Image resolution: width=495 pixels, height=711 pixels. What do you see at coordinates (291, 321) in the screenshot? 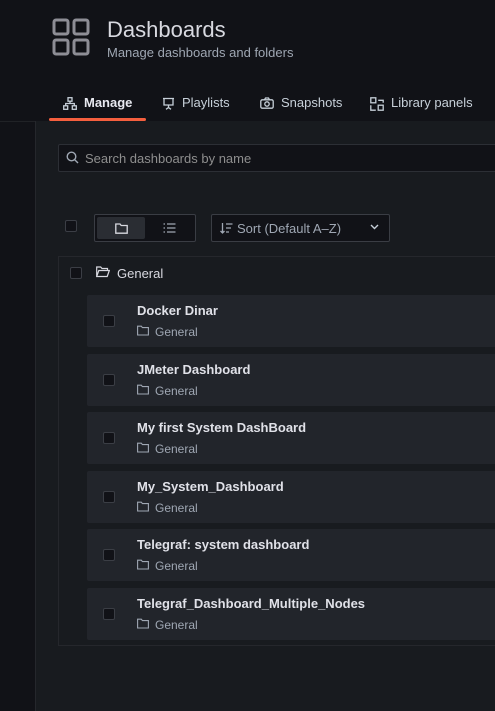
I see `dashboard-item: Docker Dinar General` at bounding box center [291, 321].